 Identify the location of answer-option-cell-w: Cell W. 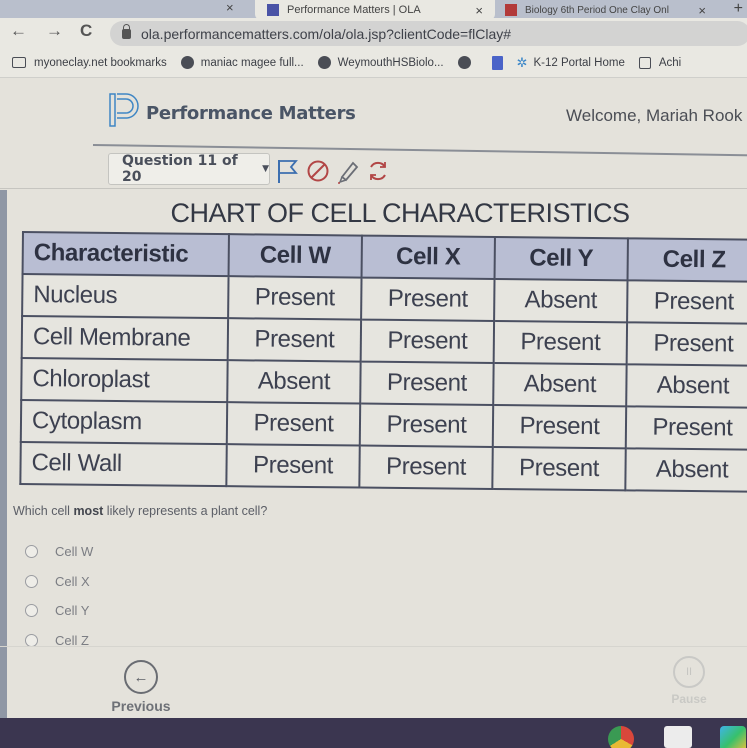
(59, 552).